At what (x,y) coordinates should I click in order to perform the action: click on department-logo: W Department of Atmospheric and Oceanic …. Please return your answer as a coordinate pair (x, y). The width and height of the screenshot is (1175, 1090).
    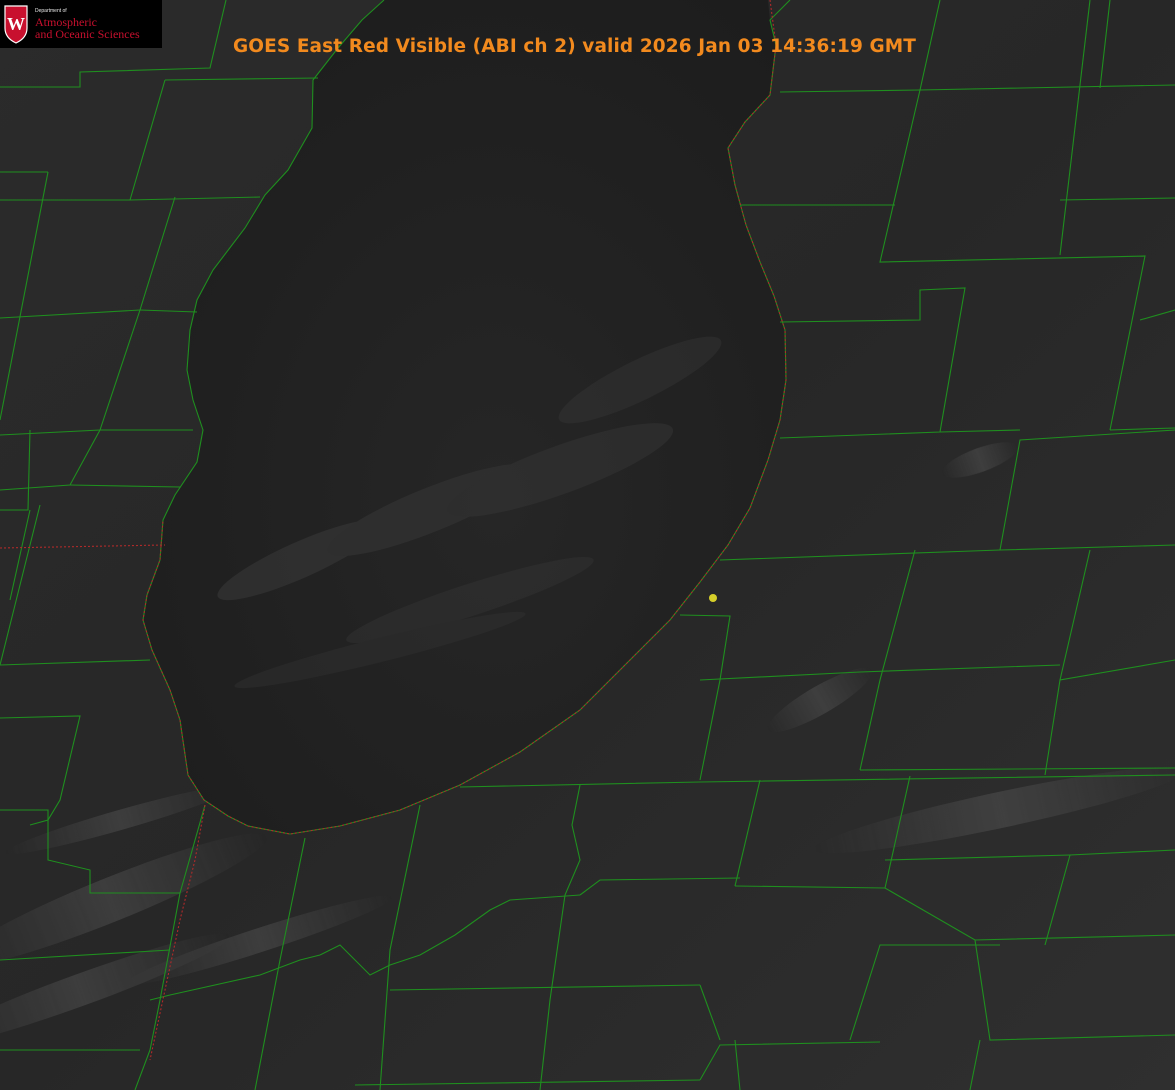
    Looking at the image, I should click on (81, 24).